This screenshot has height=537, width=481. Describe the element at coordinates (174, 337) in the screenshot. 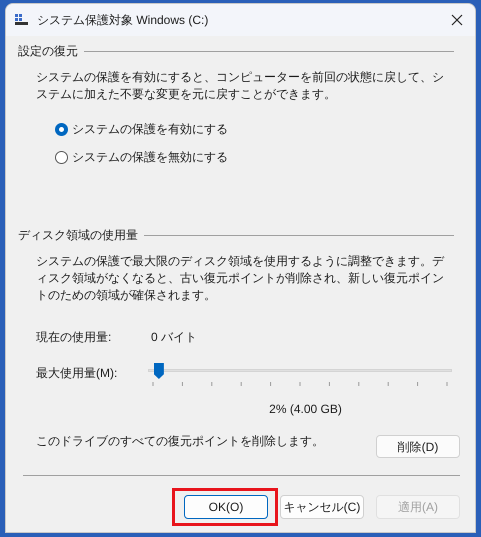

I see `current-usage-value: 0 バイト` at that location.